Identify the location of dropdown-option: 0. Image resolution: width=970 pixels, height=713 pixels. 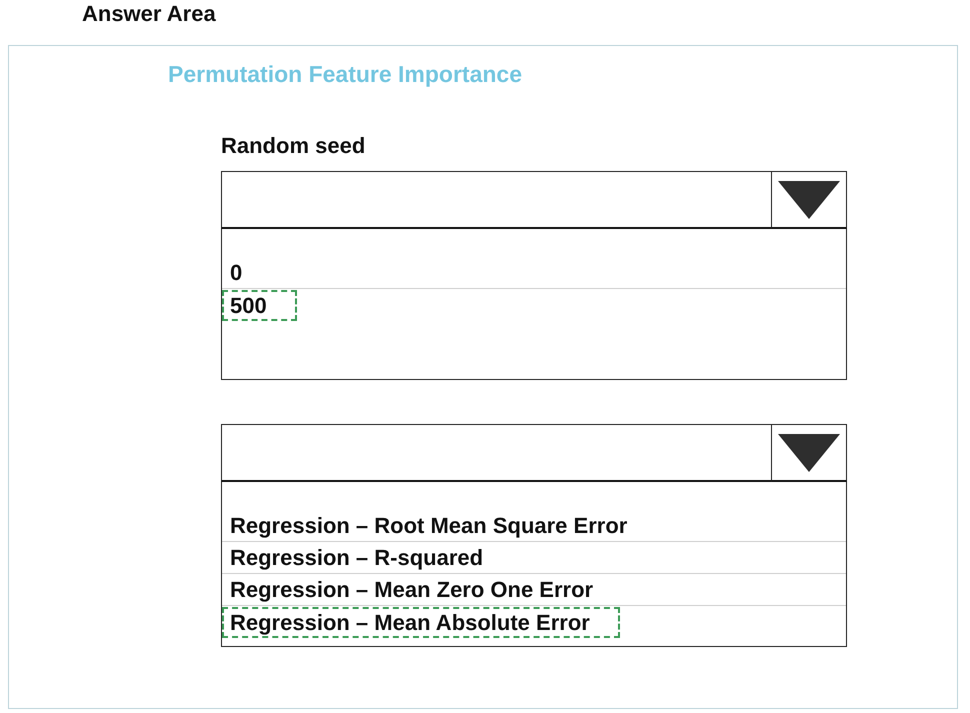
(247, 272).